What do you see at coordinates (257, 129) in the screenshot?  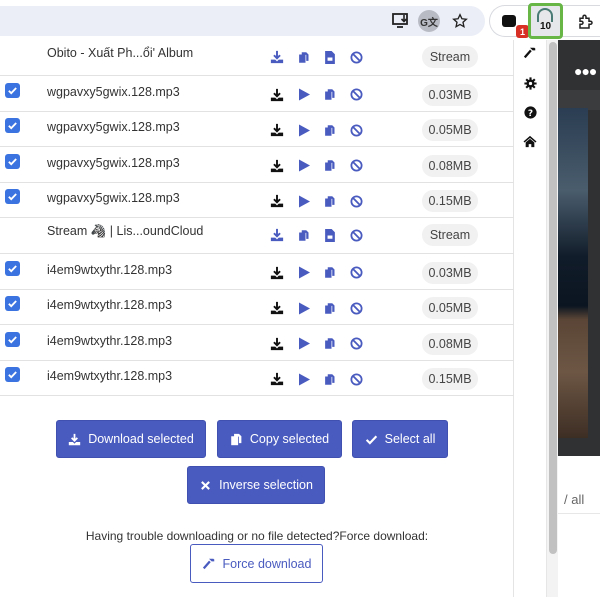 I see `media-file-row: wgpavxy5gwix.128.mp3 0.05MB` at bounding box center [257, 129].